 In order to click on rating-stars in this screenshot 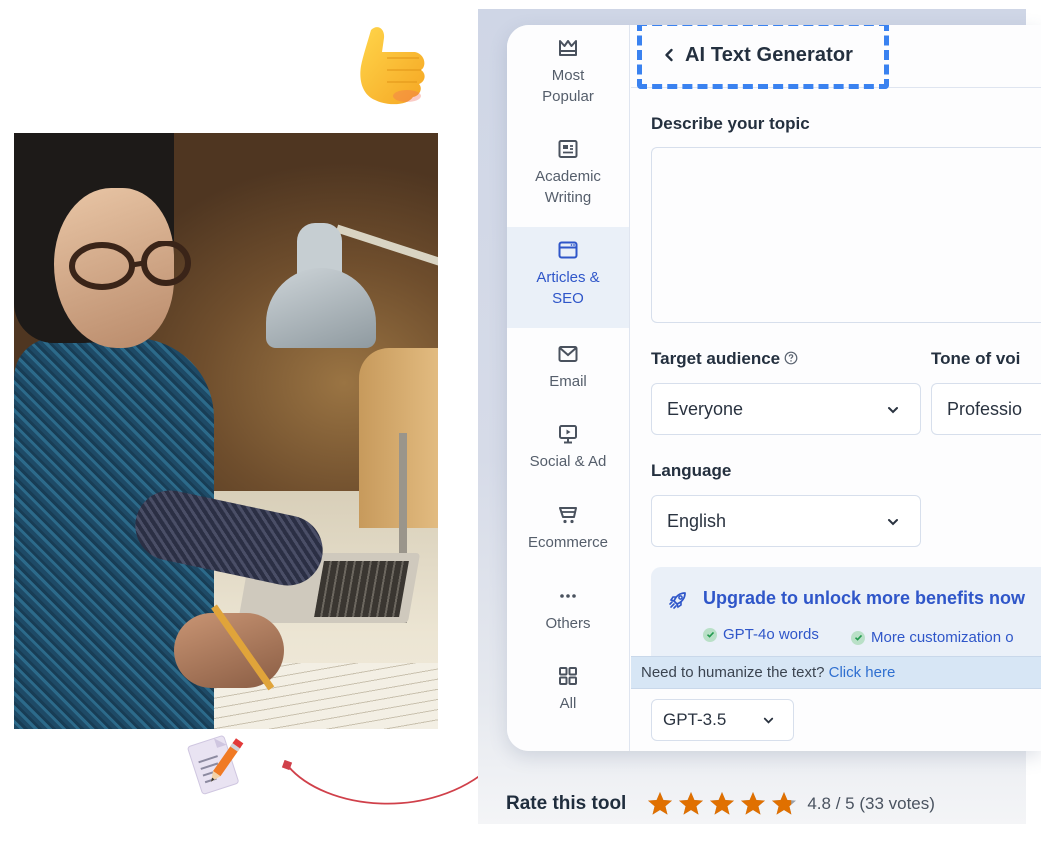, I will do `click(723, 804)`.